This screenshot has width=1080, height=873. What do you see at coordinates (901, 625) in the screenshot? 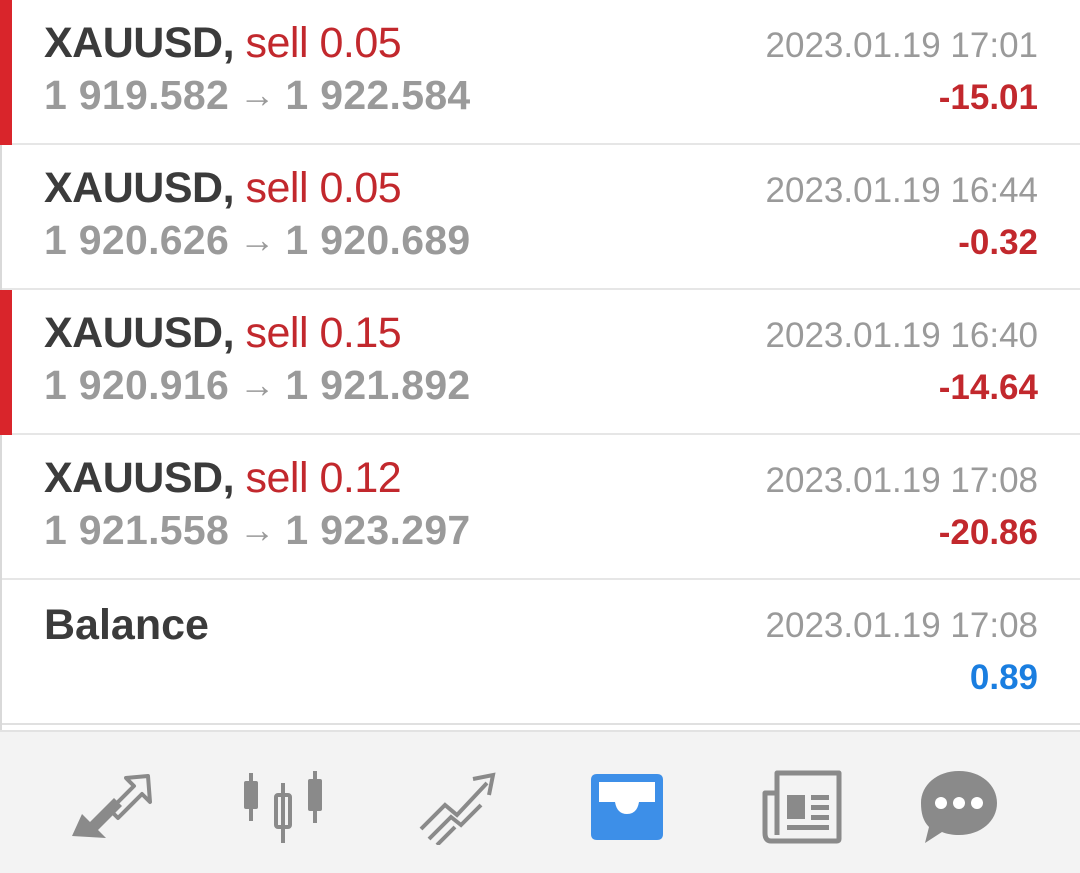
I see `balance-time: 2023.01.19 17:08` at bounding box center [901, 625].